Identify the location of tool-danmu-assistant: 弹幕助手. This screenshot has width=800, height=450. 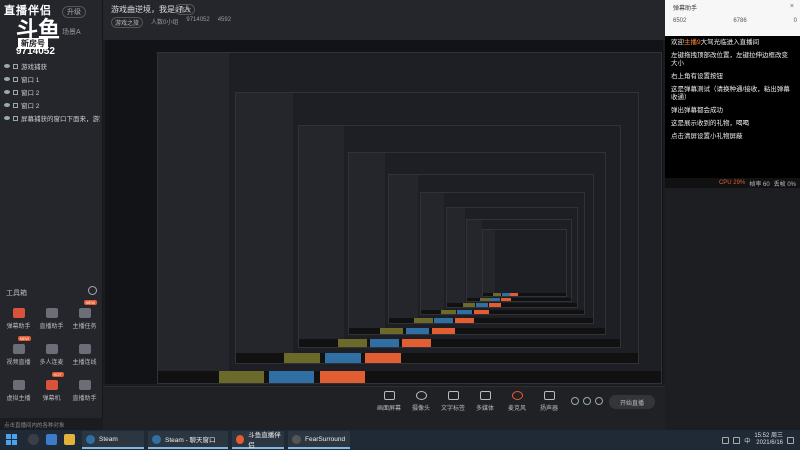
(18, 315).